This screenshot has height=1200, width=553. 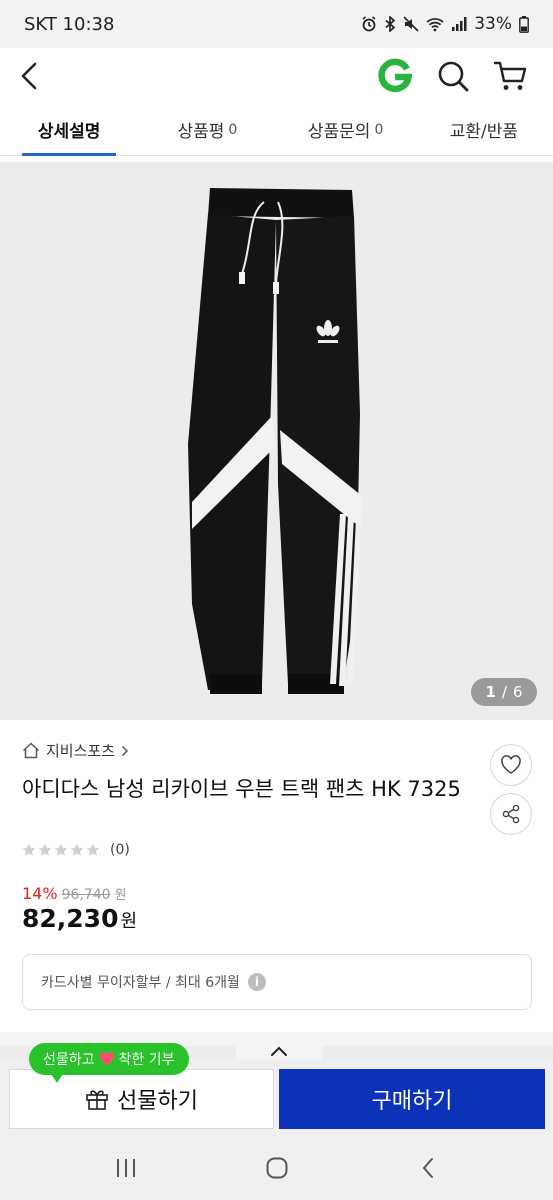 I want to click on recent-apps-button, so click(x=126, y=1168).